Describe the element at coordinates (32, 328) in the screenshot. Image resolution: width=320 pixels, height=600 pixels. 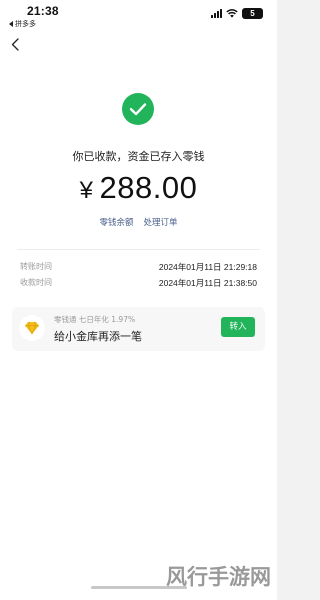
I see `diamond-icon` at that location.